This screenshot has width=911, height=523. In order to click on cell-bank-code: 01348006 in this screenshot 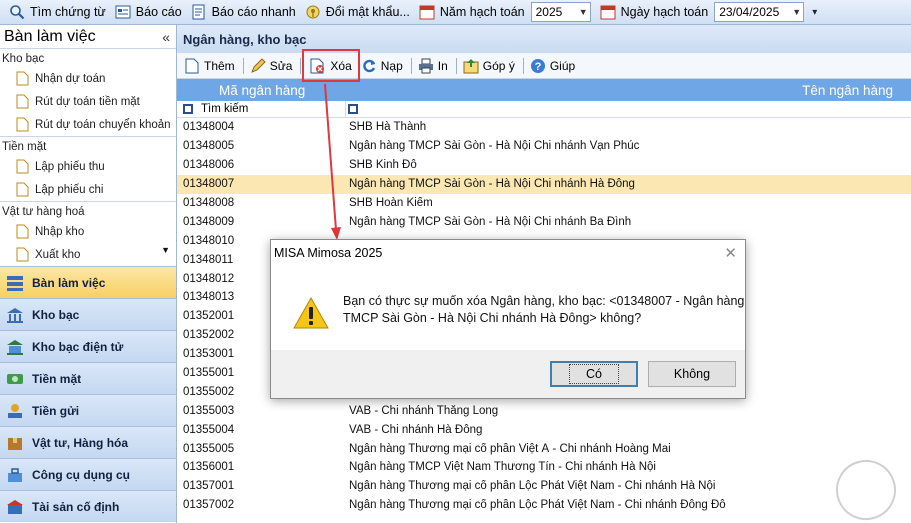, I will do `click(209, 165)`.